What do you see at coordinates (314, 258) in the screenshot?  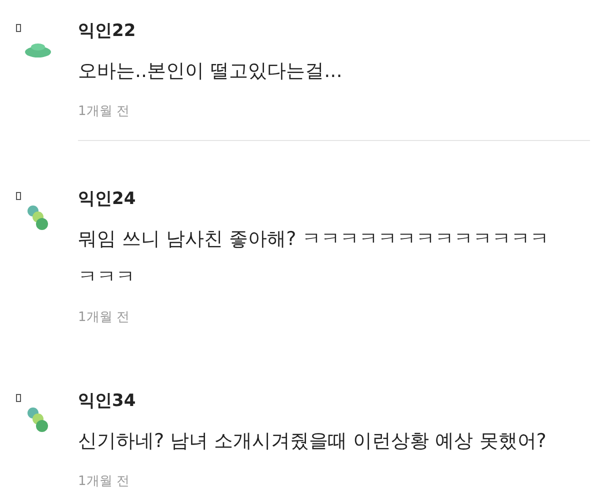 I see `comment-text: 뭐임 쓰니 남사친 좋아해? ㅋㅋㅋㅋㅋㅋㅋㅋㅋㅋㅋㅋㅋㅋㅋㅋ` at bounding box center [314, 258].